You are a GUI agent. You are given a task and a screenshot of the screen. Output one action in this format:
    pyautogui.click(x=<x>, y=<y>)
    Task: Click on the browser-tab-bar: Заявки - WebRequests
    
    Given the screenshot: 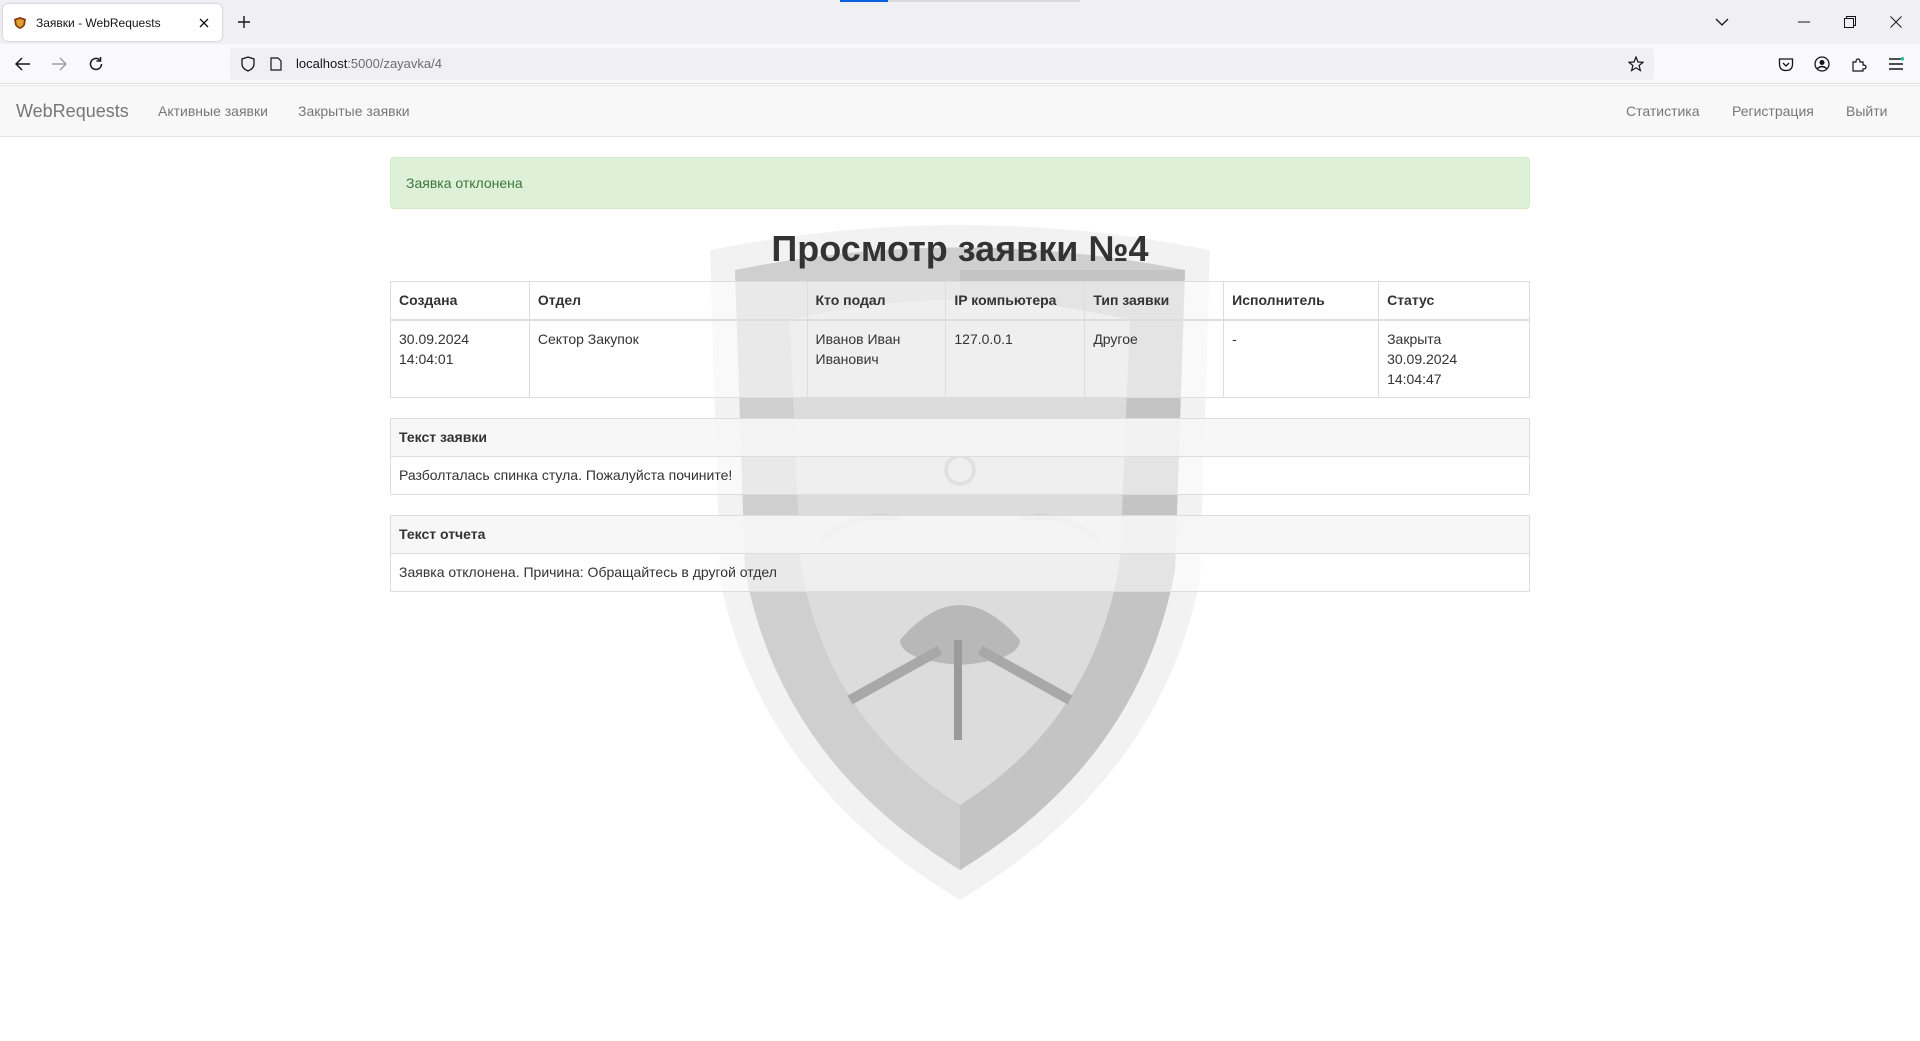 What is the action you would take?
    pyautogui.click(x=960, y=22)
    